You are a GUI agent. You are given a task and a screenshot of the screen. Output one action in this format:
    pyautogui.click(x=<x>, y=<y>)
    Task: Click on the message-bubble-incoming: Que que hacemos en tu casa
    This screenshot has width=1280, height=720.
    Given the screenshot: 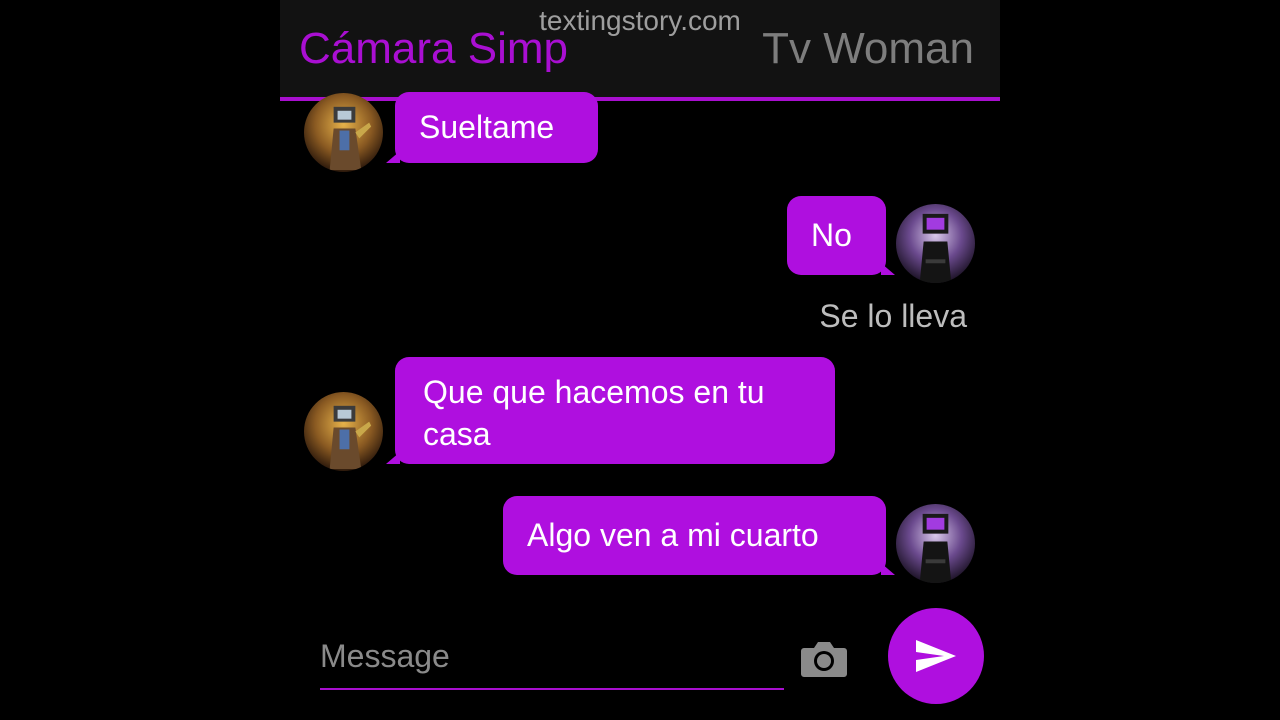 What is the action you would take?
    pyautogui.click(x=610, y=410)
    